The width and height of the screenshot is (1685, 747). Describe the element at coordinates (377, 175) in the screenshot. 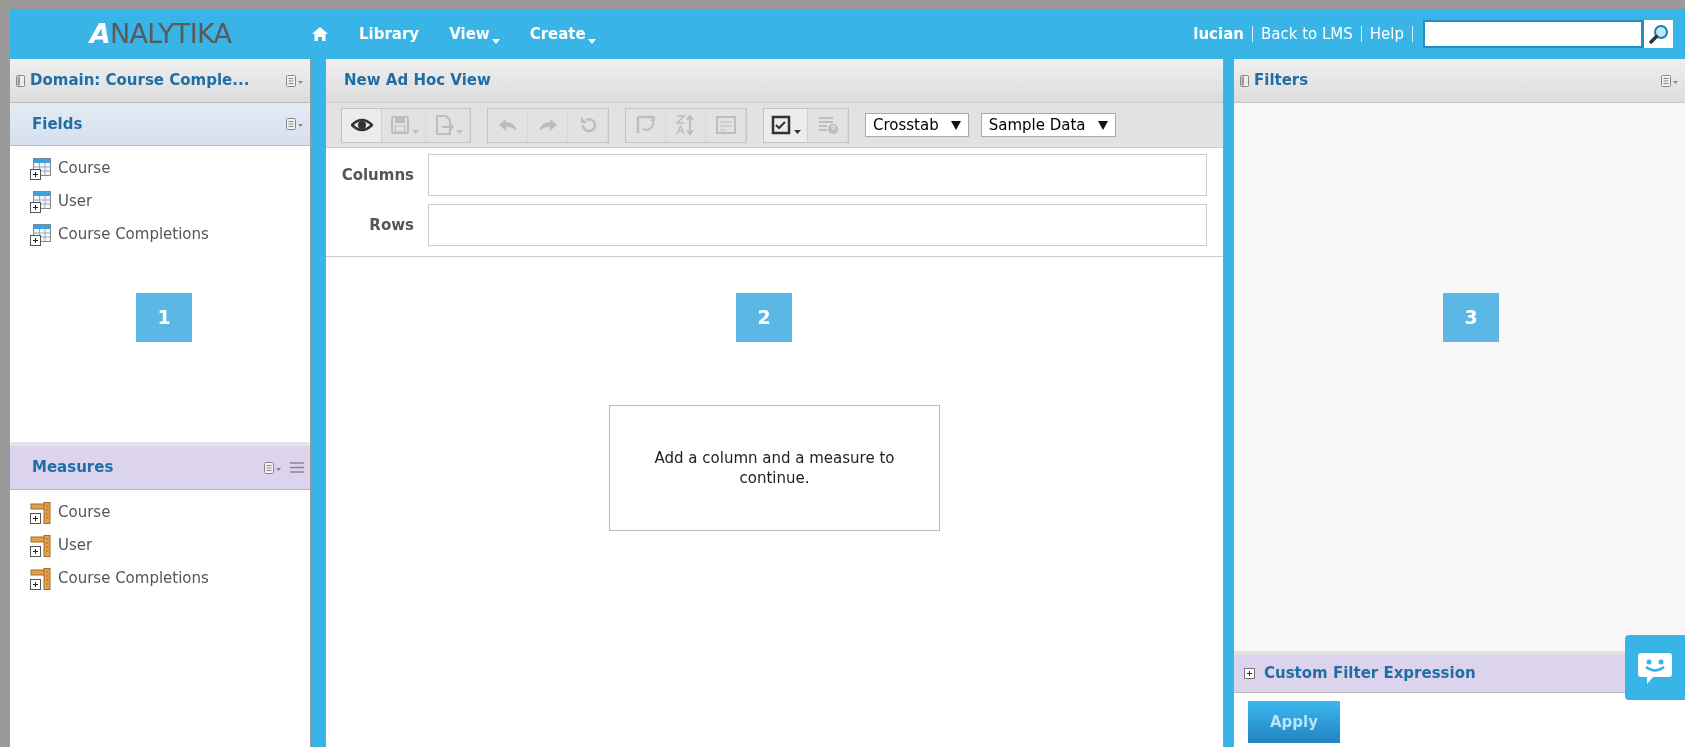

I see `field-label: Columns` at that location.